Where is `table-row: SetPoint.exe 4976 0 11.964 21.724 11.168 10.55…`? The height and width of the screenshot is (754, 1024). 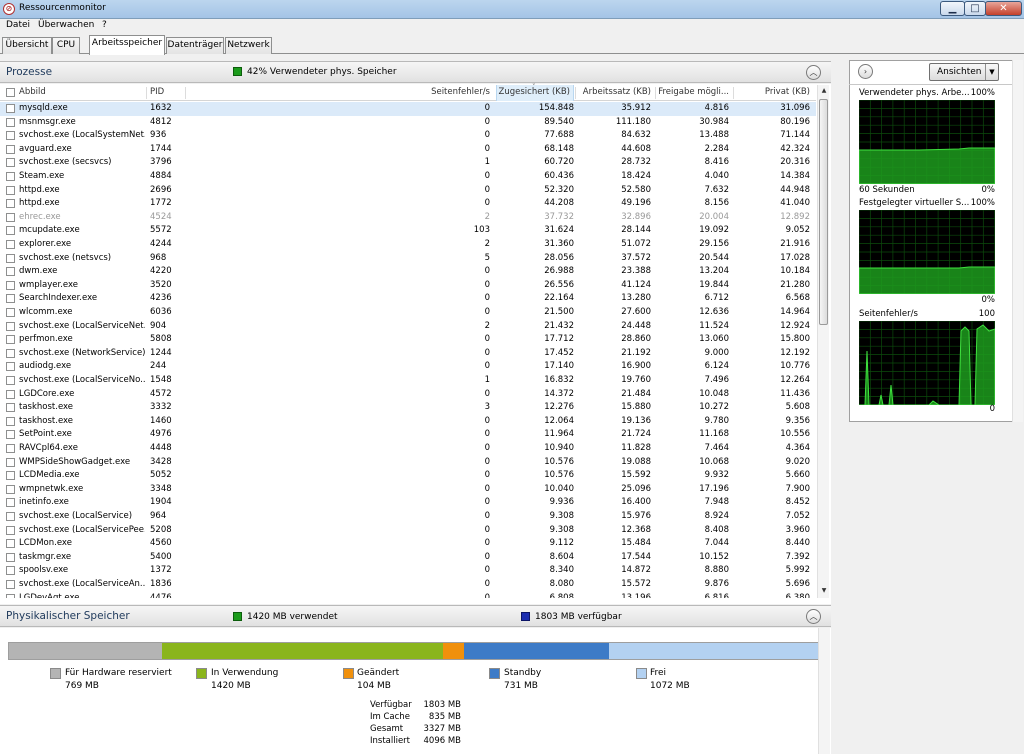 table-row: SetPoint.exe 4976 0 11.964 21.724 11.168 10.55… is located at coordinates (408, 435).